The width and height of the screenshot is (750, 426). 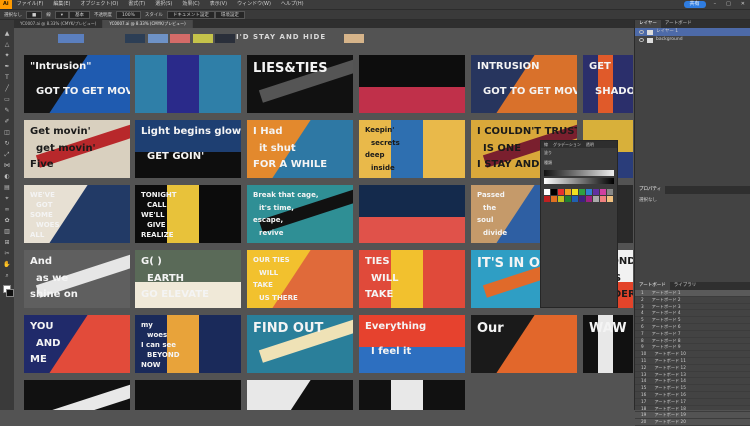 I want to click on artboard-thumbnail: I Had it shut FOR A WHILE, so click(x=300, y=149).